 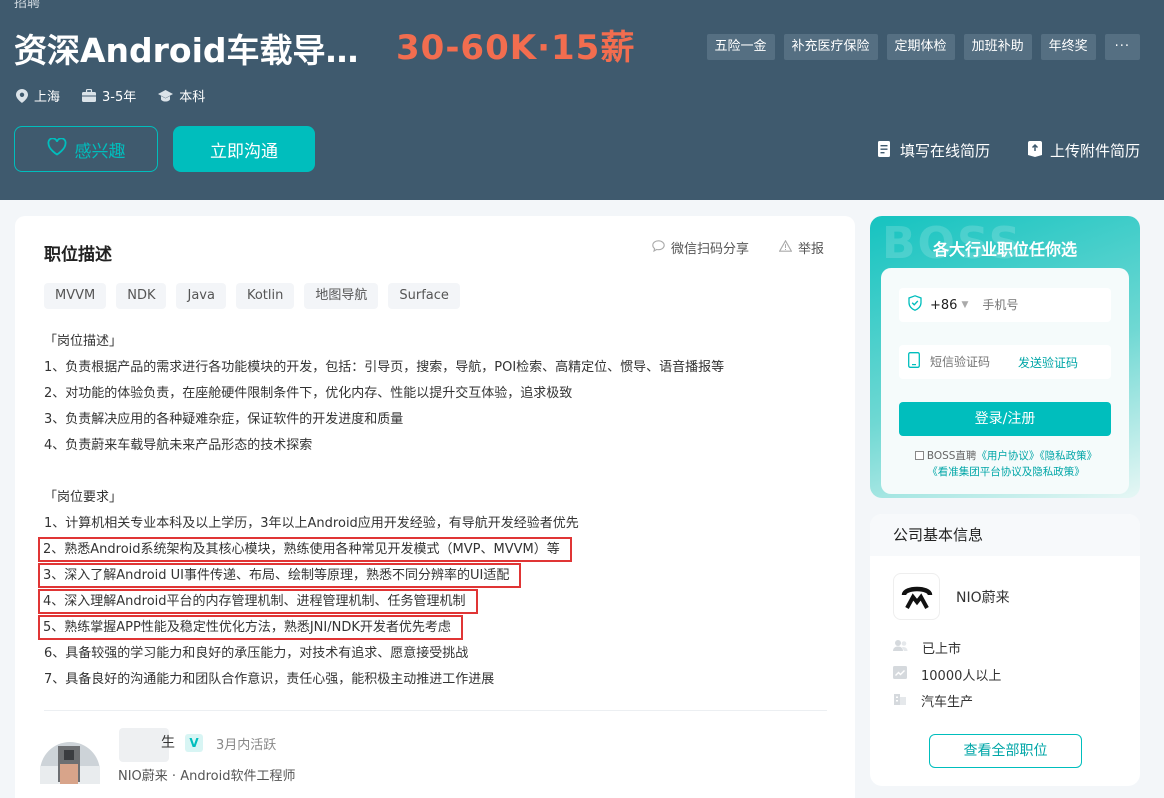 I want to click on location-meta: 上海, so click(x=38, y=95).